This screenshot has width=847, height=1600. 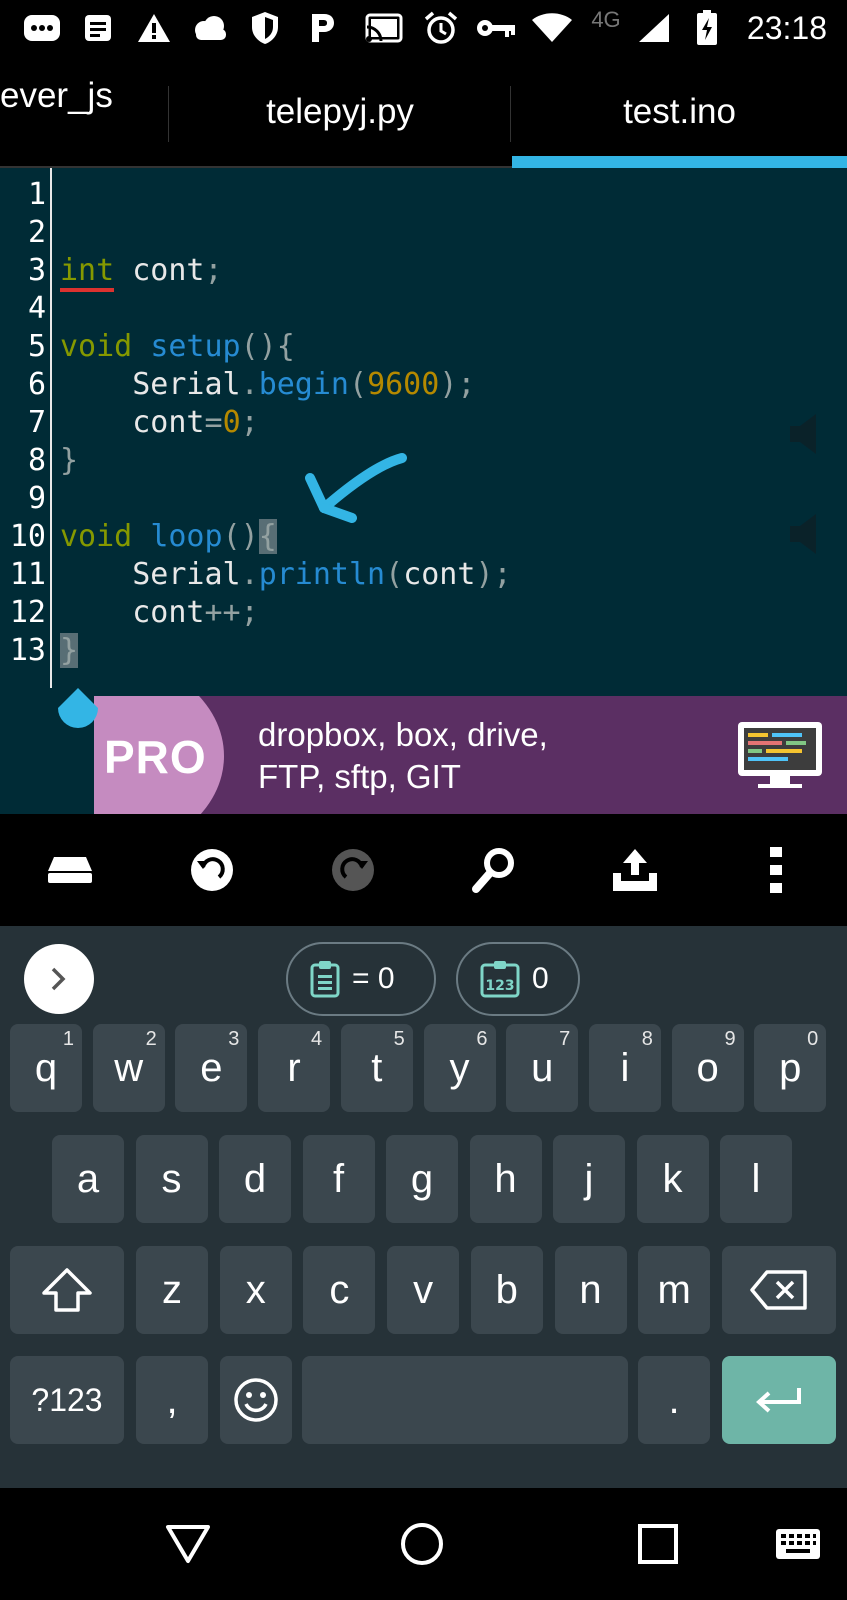 I want to click on spacebar-key, so click(x=465, y=1400).